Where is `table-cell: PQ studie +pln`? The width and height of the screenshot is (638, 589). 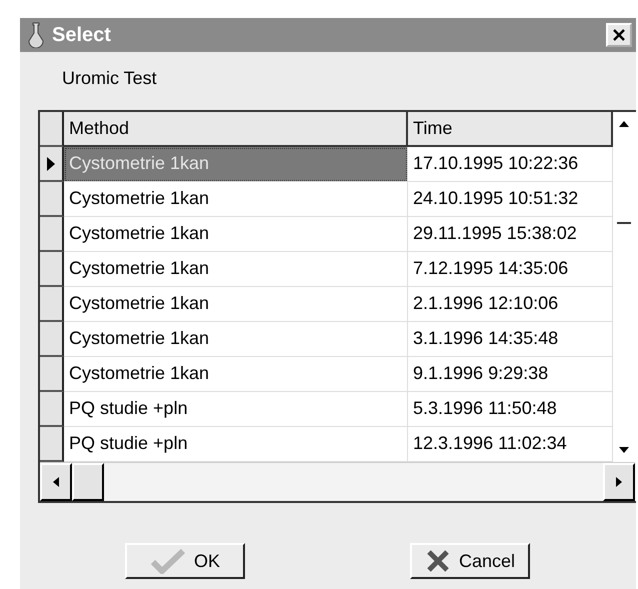
table-cell: PQ studie +pln is located at coordinates (236, 409).